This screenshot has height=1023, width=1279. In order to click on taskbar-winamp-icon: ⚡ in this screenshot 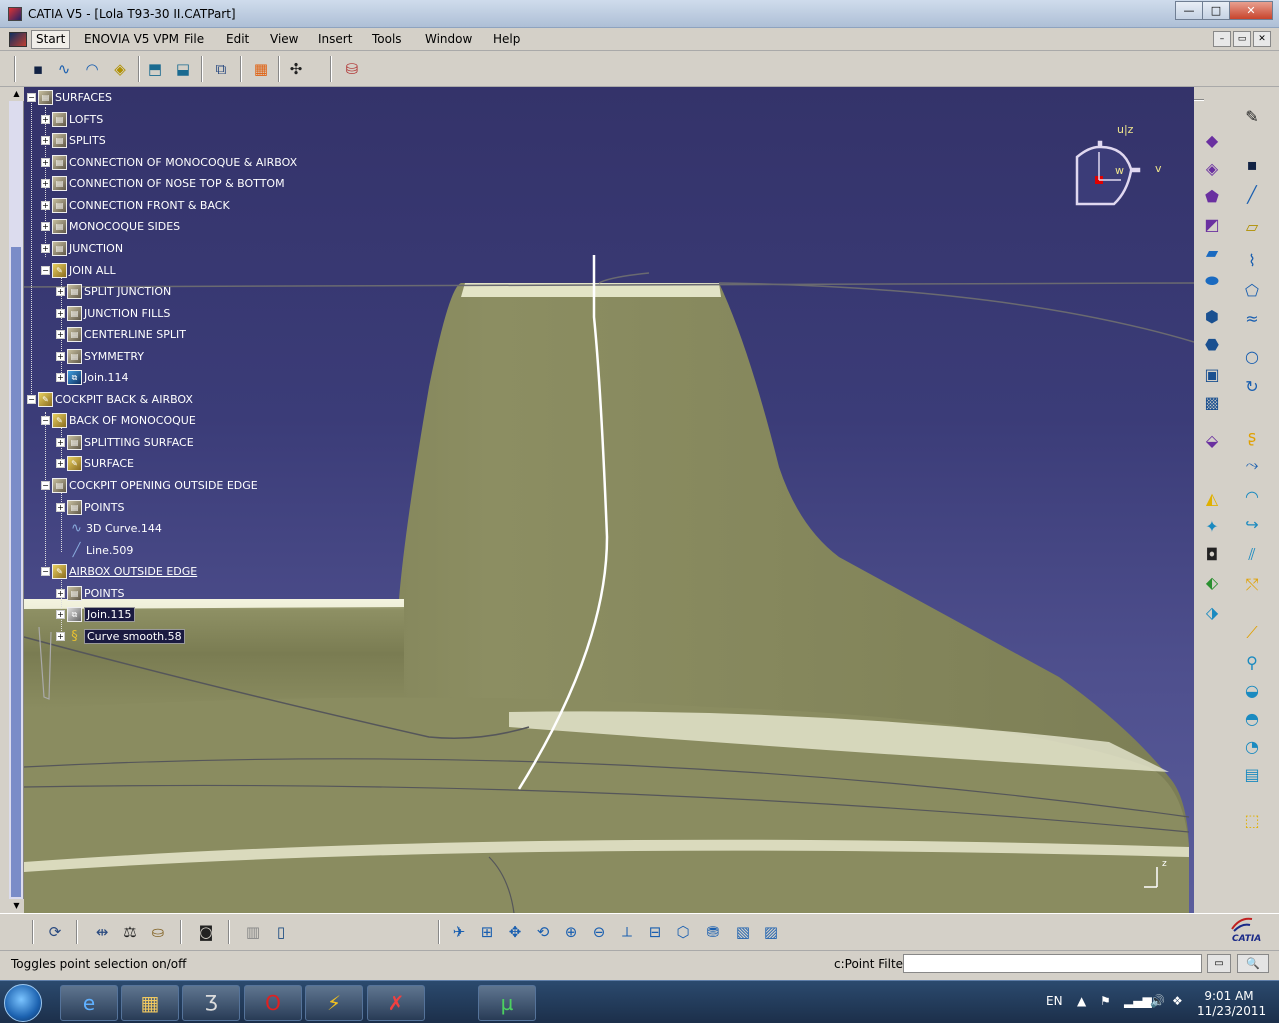, I will do `click(334, 1003)`.